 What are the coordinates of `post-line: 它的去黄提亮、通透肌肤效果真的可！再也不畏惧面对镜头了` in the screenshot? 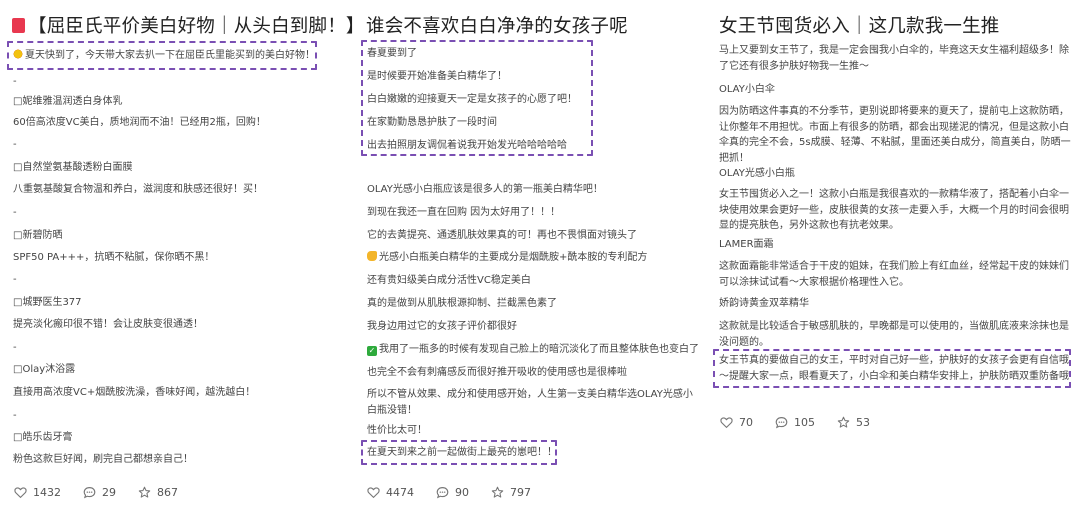 It's located at (502, 235).